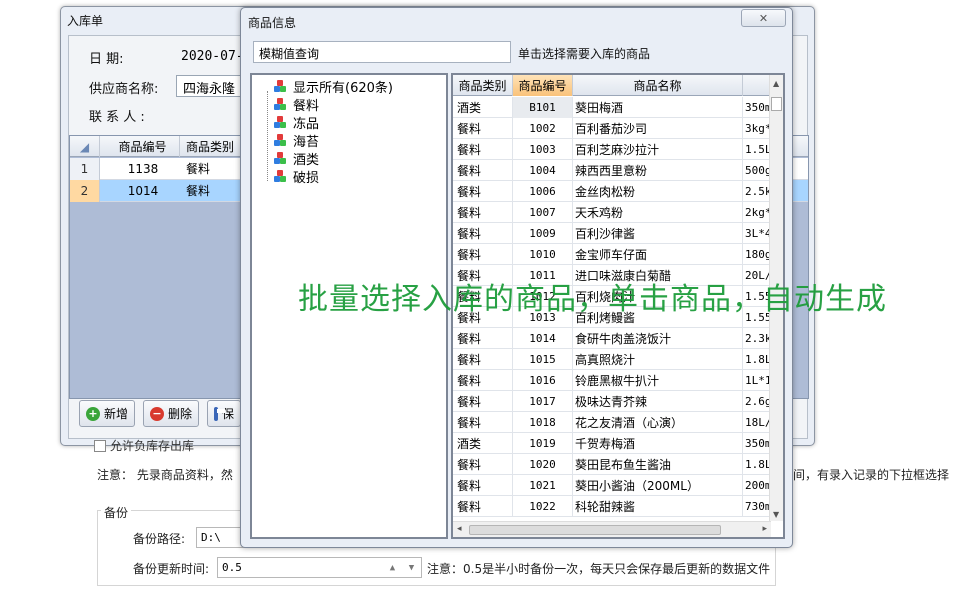  What do you see at coordinates (613, 485) in the screenshot?
I see `table-row: 餐料 1021 葵田小酱油（200ML） 200m` at bounding box center [613, 485].